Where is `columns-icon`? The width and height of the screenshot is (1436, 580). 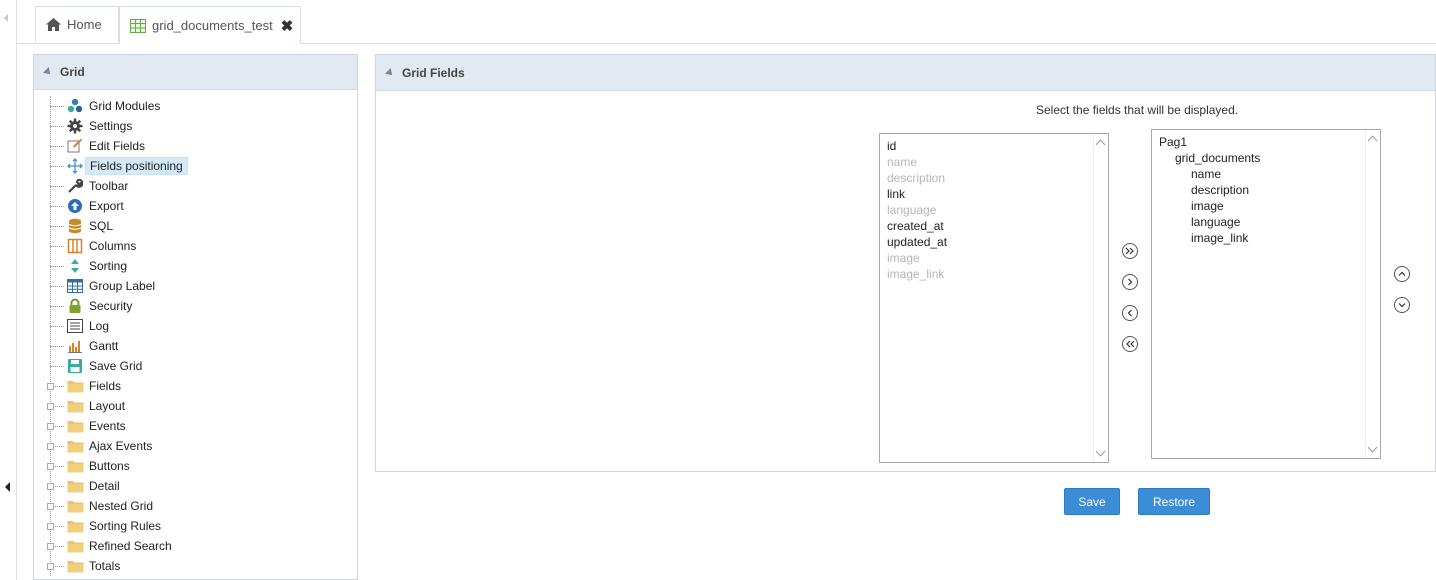
columns-icon is located at coordinates (75, 246).